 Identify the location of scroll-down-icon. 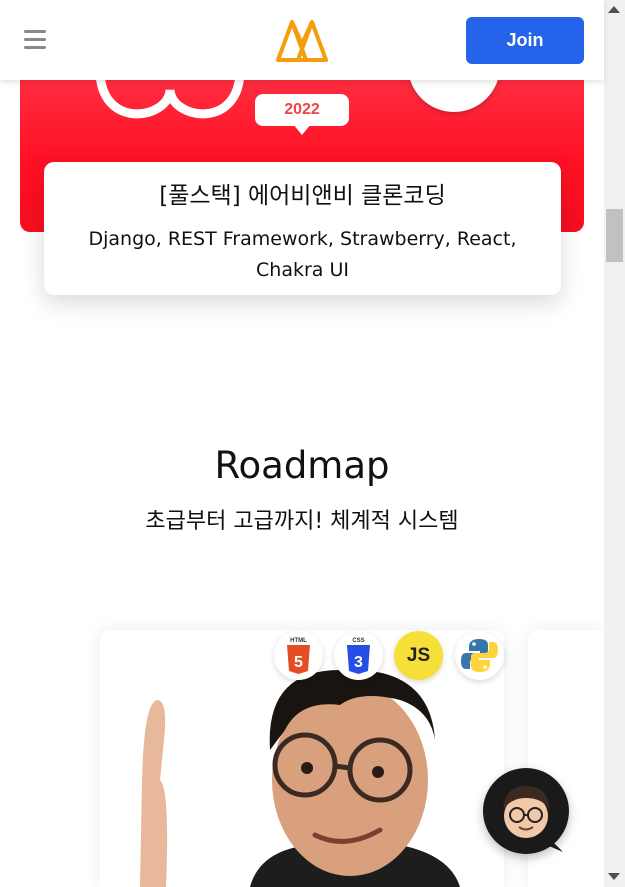
(614, 876).